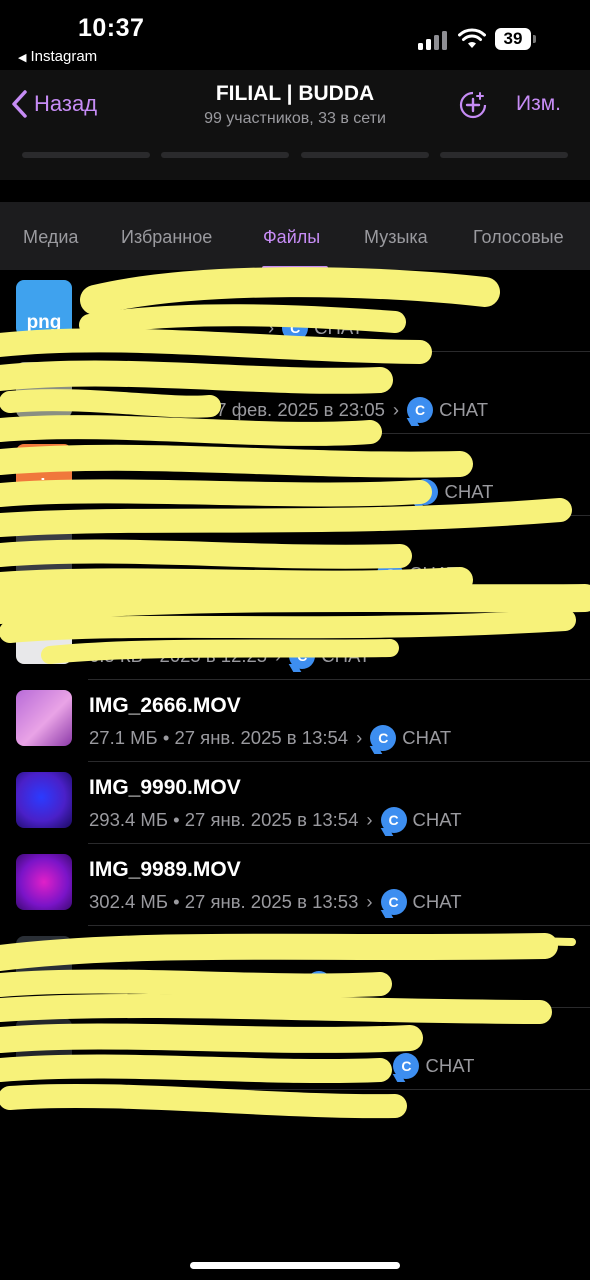 Image resolution: width=590 pixels, height=1280 pixels. I want to click on file-meta: 293.4 МБ • 27 янв. 2025 в 13:54 › C CHAT, so click(275, 820).